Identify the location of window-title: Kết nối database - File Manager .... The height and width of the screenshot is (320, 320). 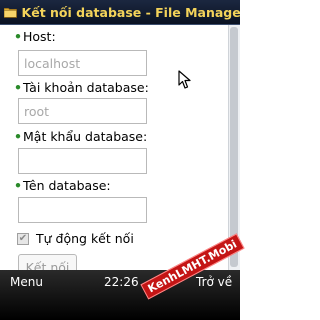
(130, 12).